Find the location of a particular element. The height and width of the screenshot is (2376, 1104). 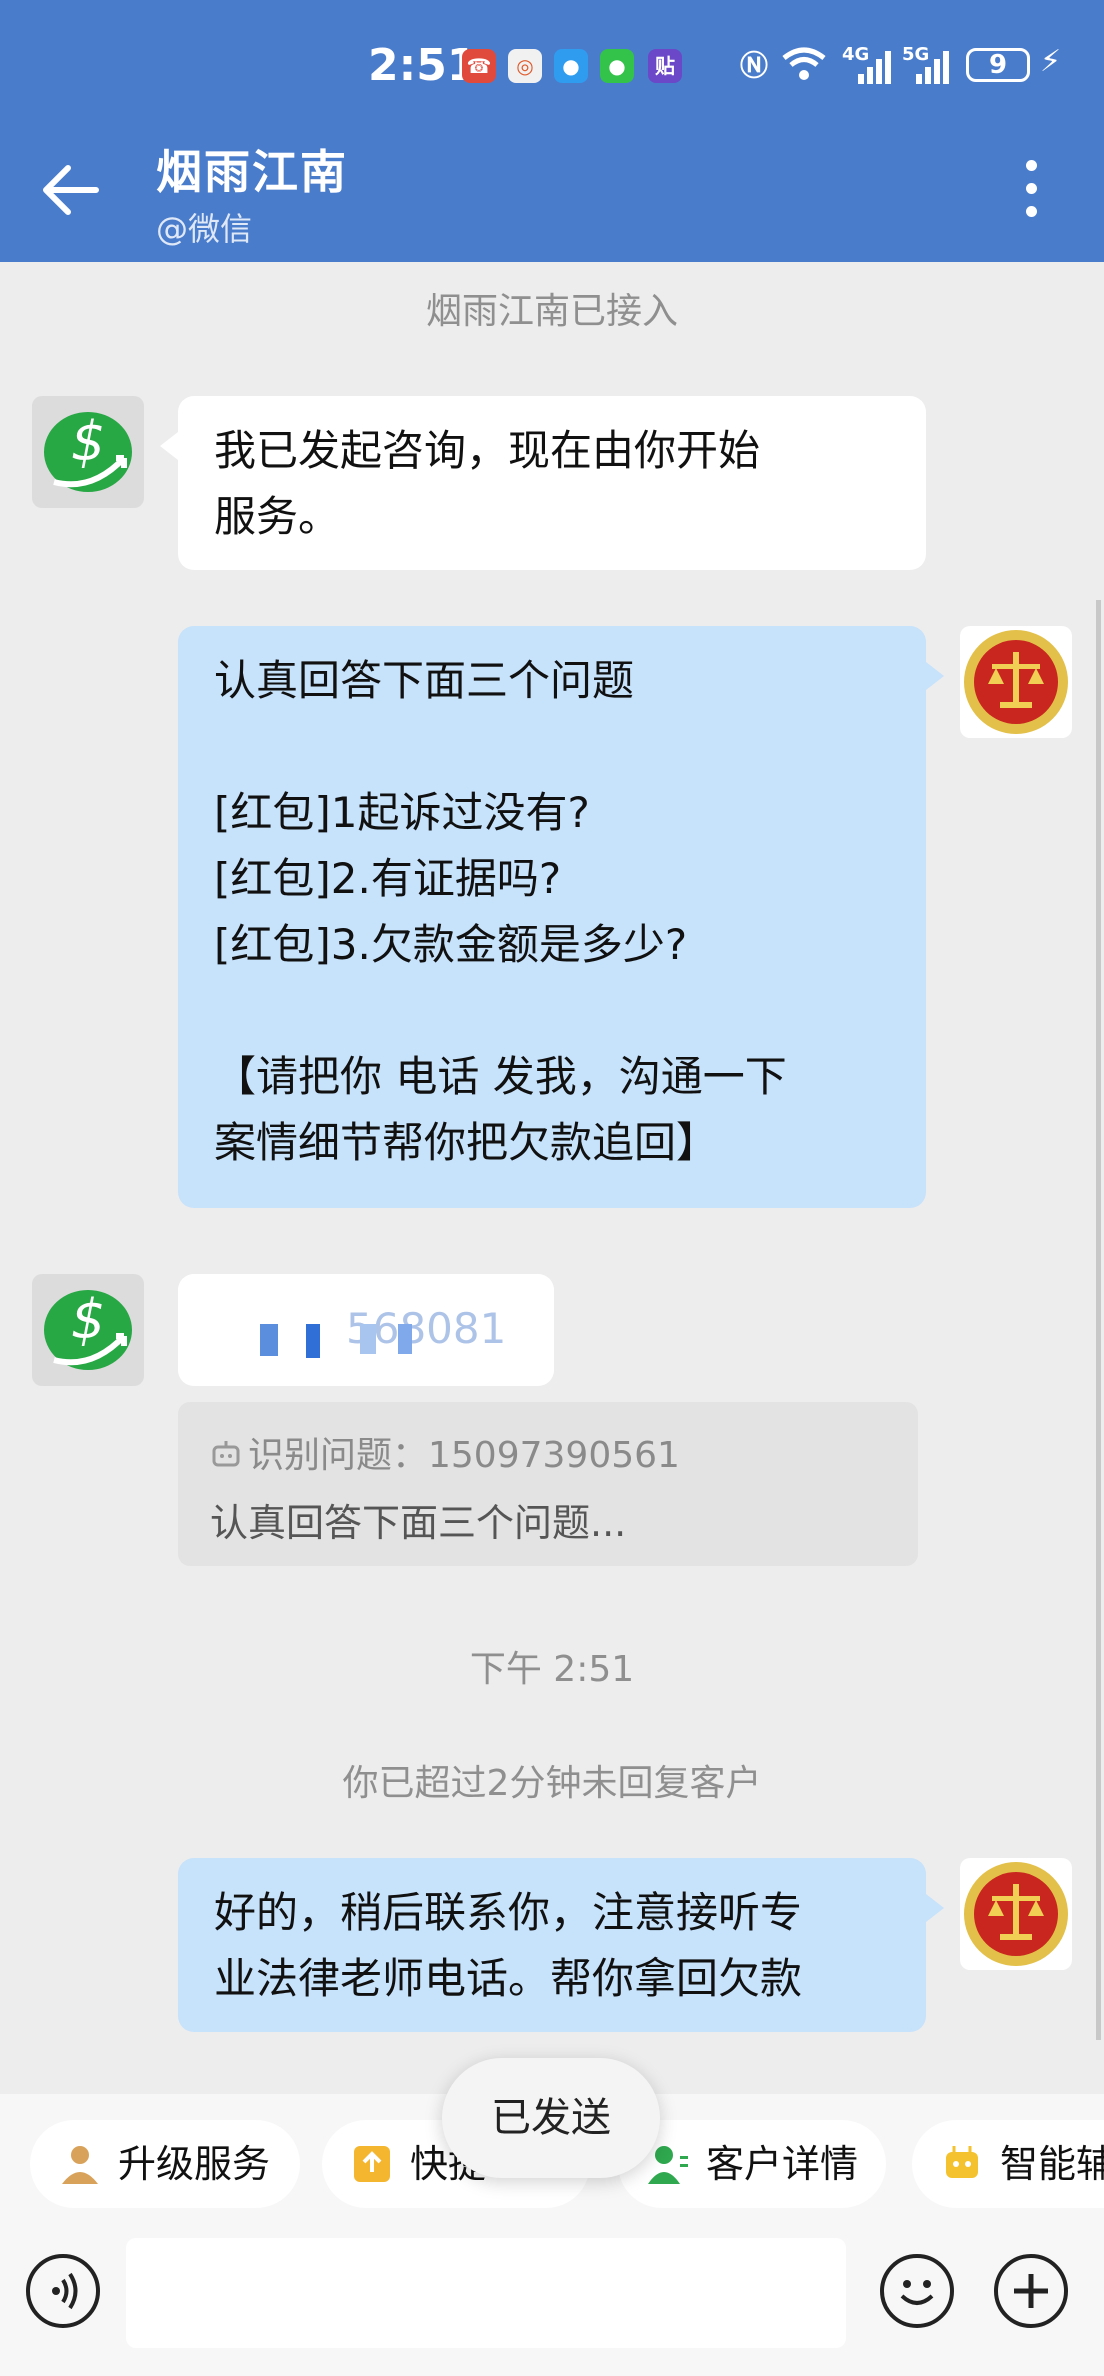

back-arrow-icon is located at coordinates (70, 190).